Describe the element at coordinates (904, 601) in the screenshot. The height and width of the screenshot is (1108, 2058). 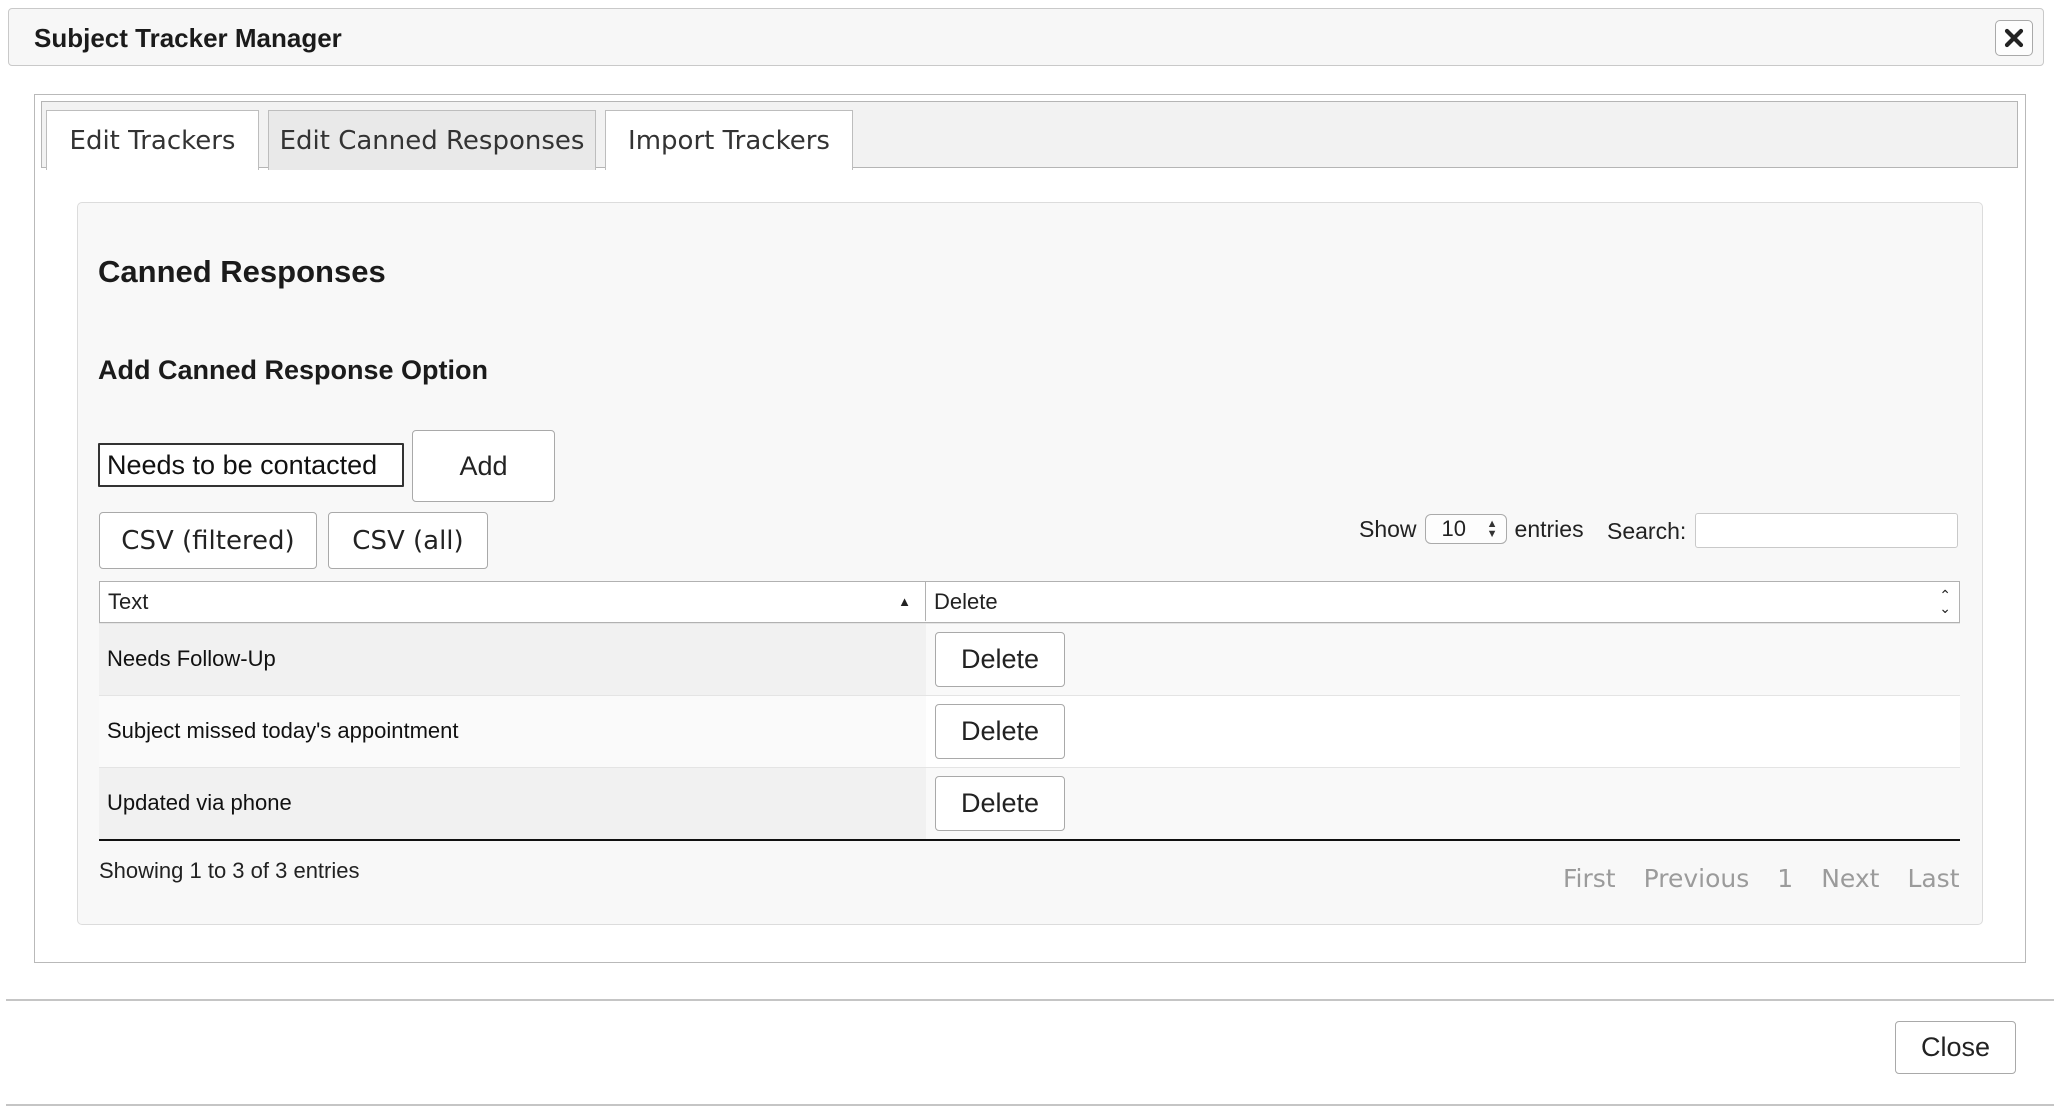
I see `sort-ascending-icon: ▲` at that location.